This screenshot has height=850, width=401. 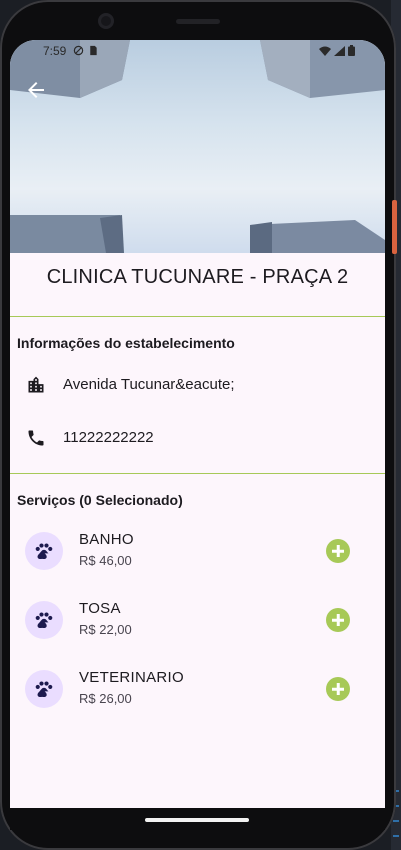 What do you see at coordinates (105, 560) in the screenshot?
I see `service-price: R$ 46,00` at bounding box center [105, 560].